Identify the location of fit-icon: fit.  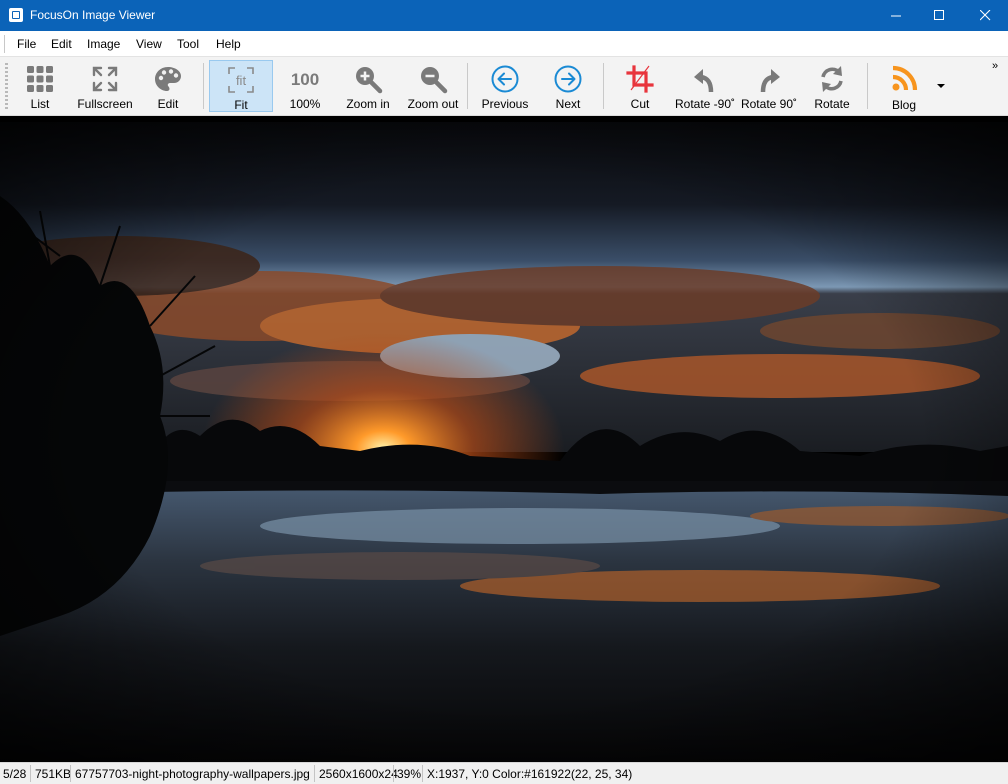
(241, 80).